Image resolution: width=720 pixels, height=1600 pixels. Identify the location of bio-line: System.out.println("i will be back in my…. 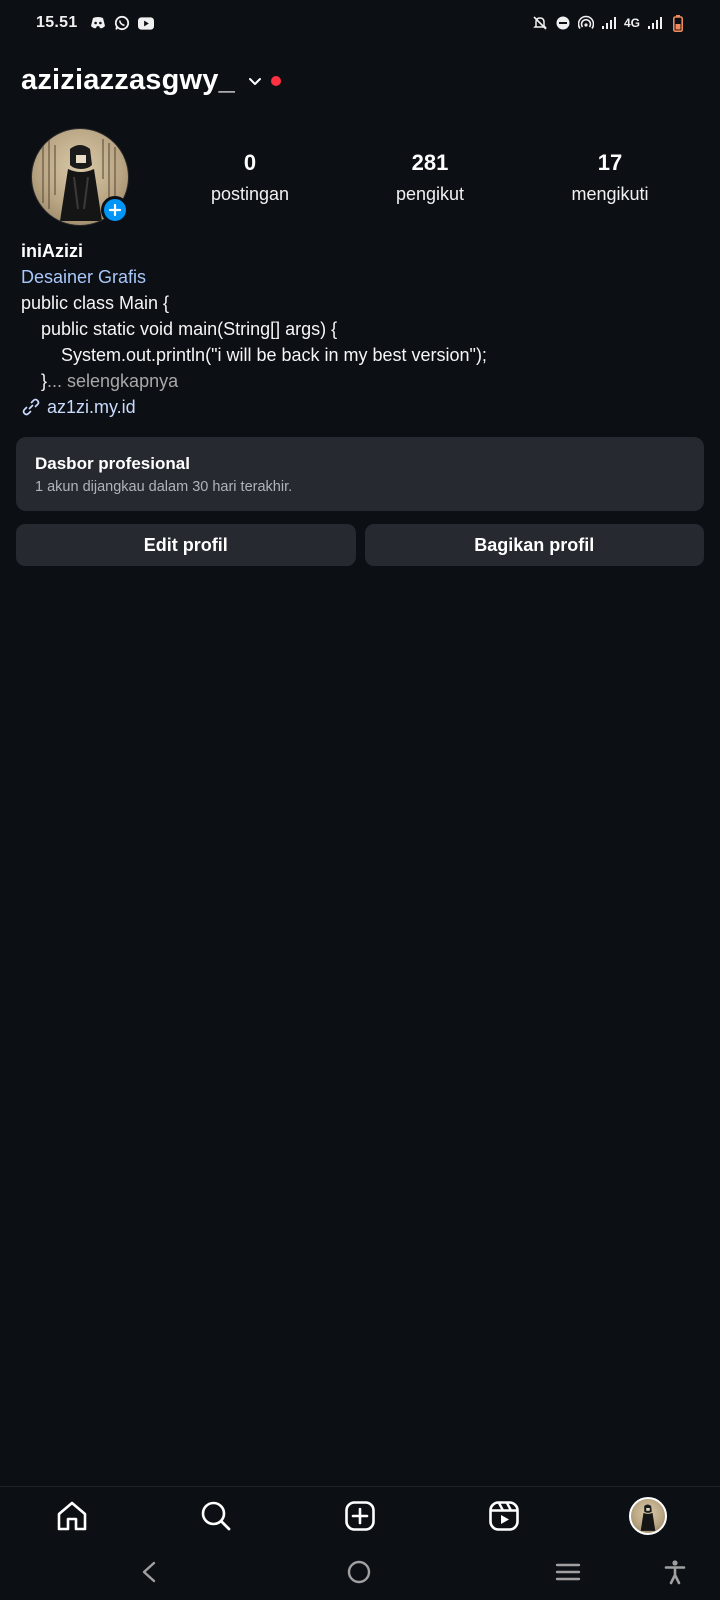
(254, 355).